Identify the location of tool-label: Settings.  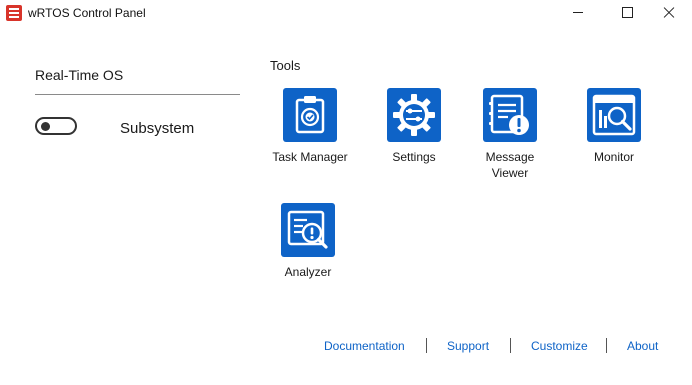
(414, 157).